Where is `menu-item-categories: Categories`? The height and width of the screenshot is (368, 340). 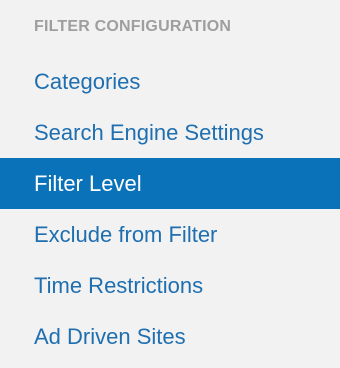
menu-item-categories: Categories is located at coordinates (170, 81).